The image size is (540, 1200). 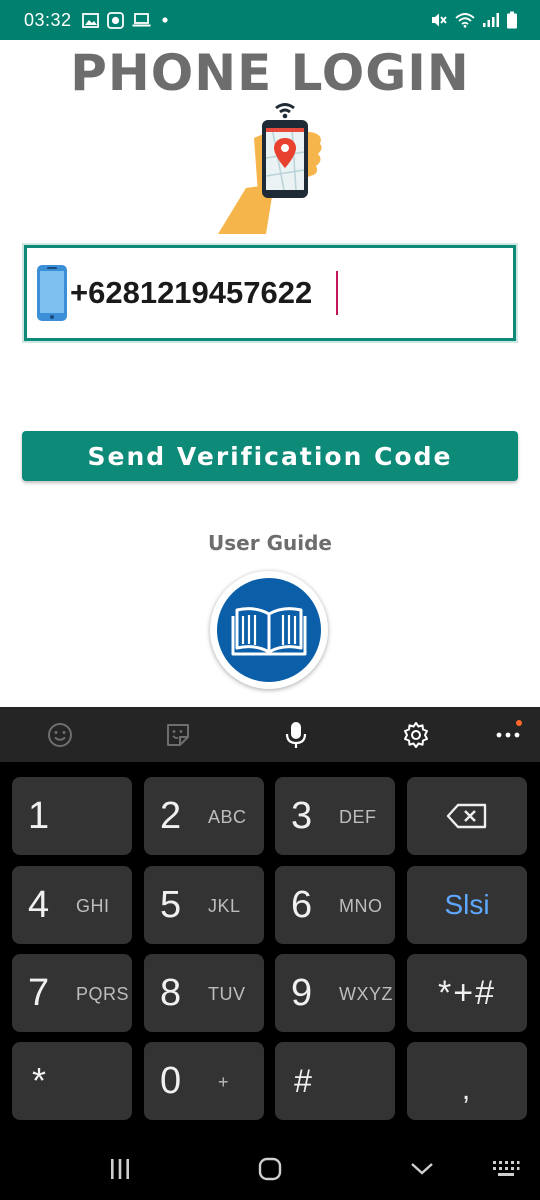 What do you see at coordinates (335, 816) in the screenshot?
I see `key-3: 3 DEF` at bounding box center [335, 816].